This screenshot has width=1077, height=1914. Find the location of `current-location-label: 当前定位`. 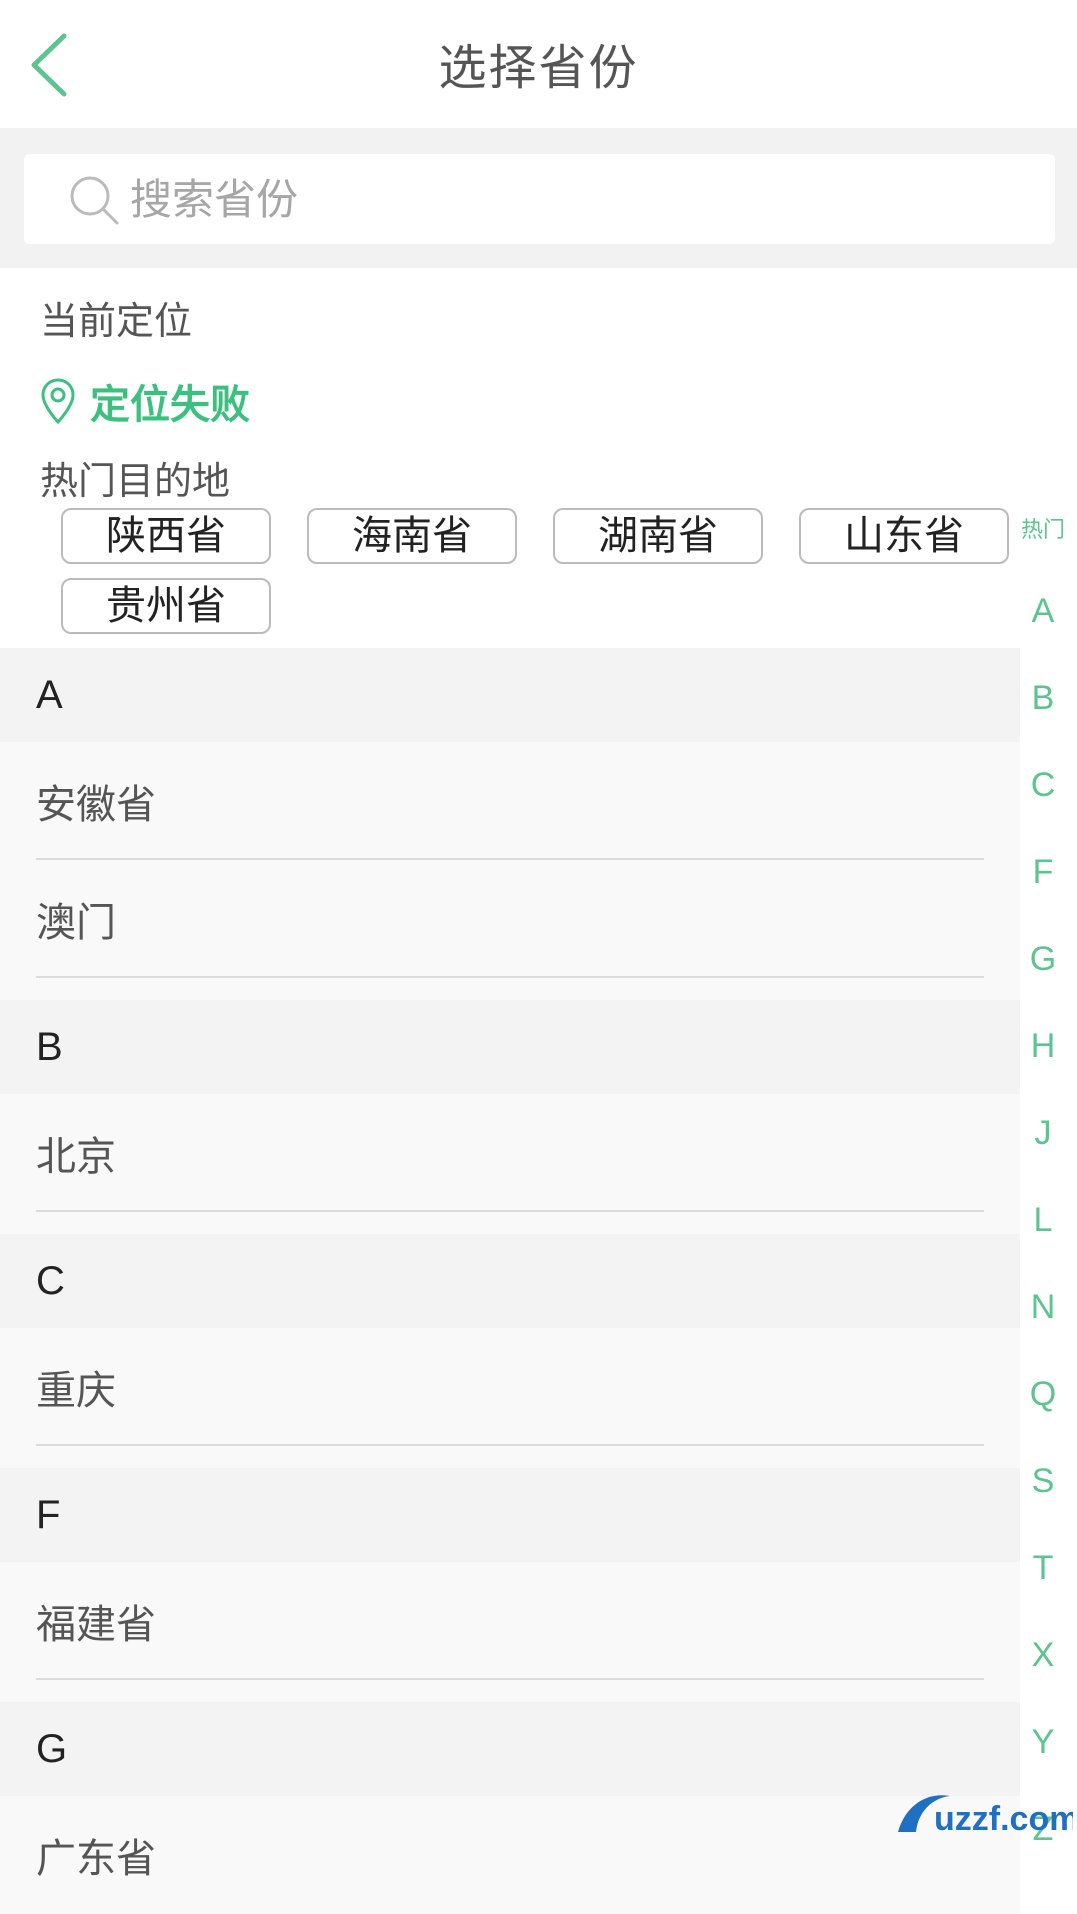

current-location-label: 当前定位 is located at coordinates (116, 321).